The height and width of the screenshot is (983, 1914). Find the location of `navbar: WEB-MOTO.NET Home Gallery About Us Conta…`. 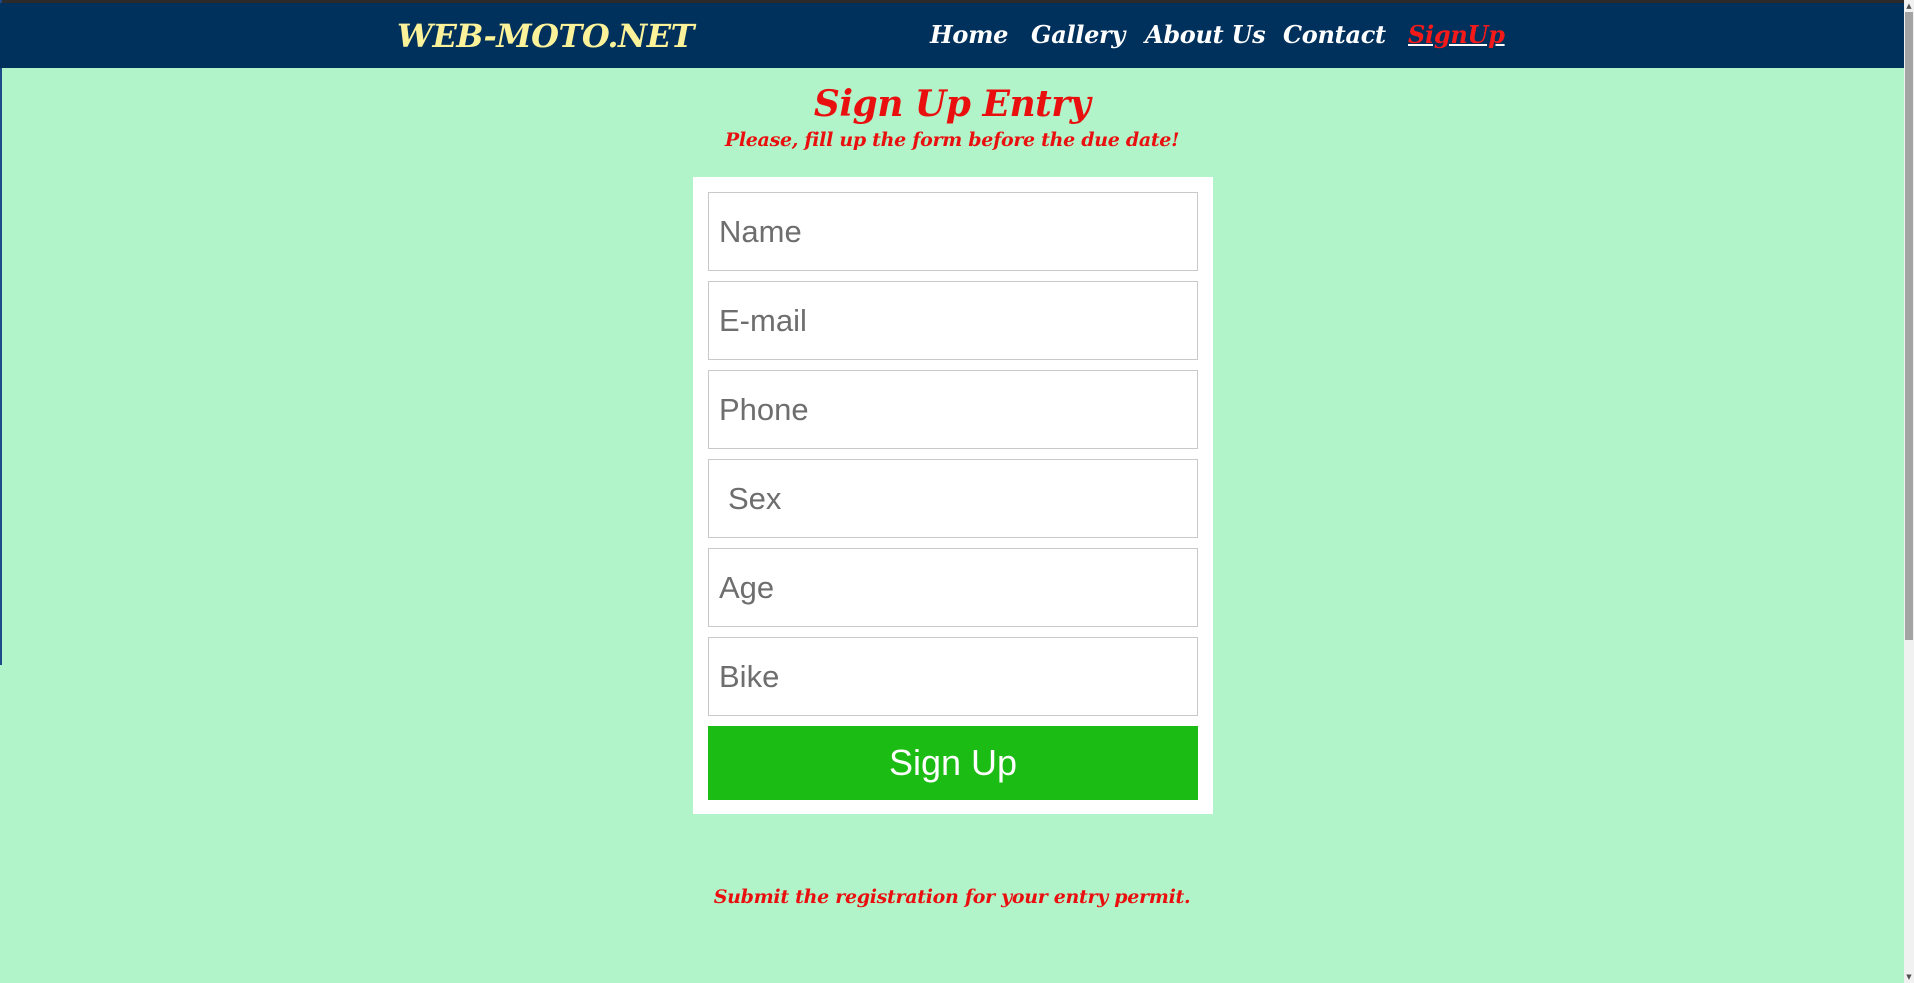

navbar: WEB-MOTO.NET Home Gallery About Us Conta… is located at coordinates (952, 35).